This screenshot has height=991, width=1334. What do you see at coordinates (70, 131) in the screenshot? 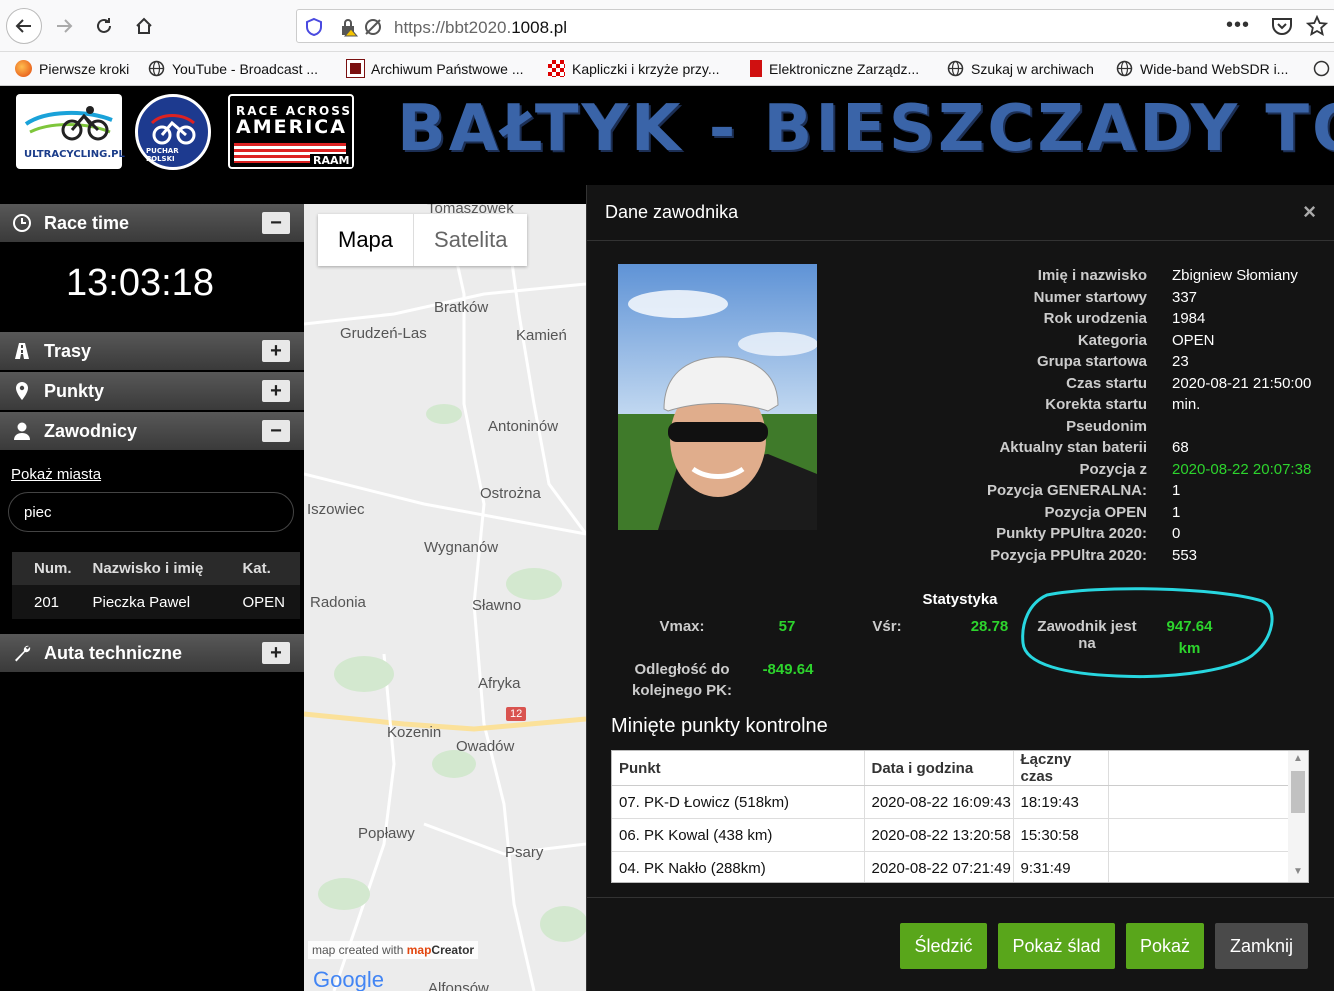
I see `ultracycling-logo: ULTRACYCLING.PL` at bounding box center [70, 131].